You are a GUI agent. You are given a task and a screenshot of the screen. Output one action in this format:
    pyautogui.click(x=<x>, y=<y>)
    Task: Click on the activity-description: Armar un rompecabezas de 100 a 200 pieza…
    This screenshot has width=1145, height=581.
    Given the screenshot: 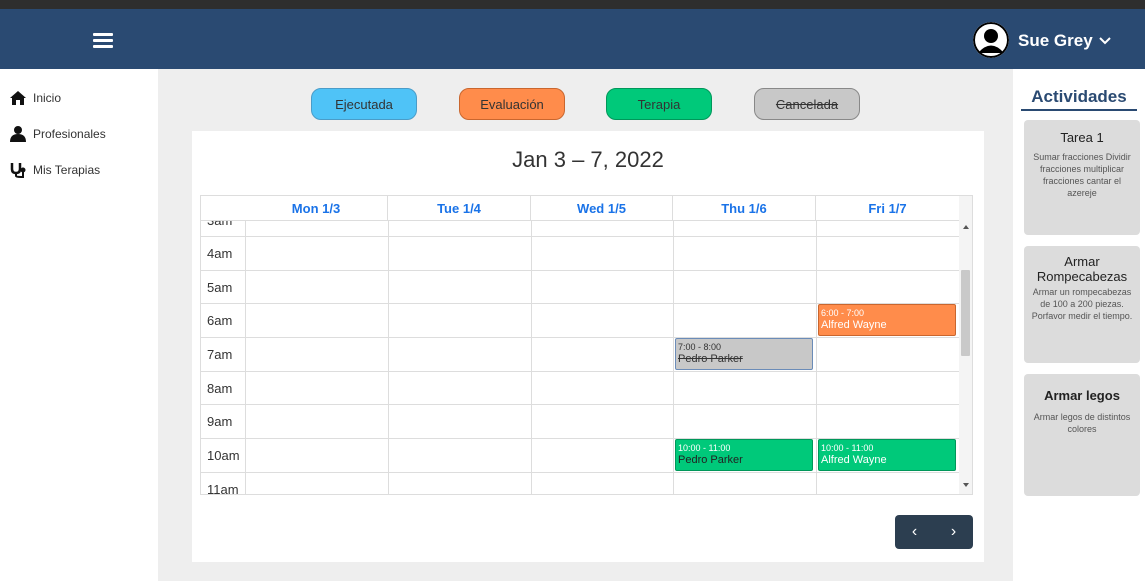 What is the action you would take?
    pyautogui.click(x=1082, y=304)
    